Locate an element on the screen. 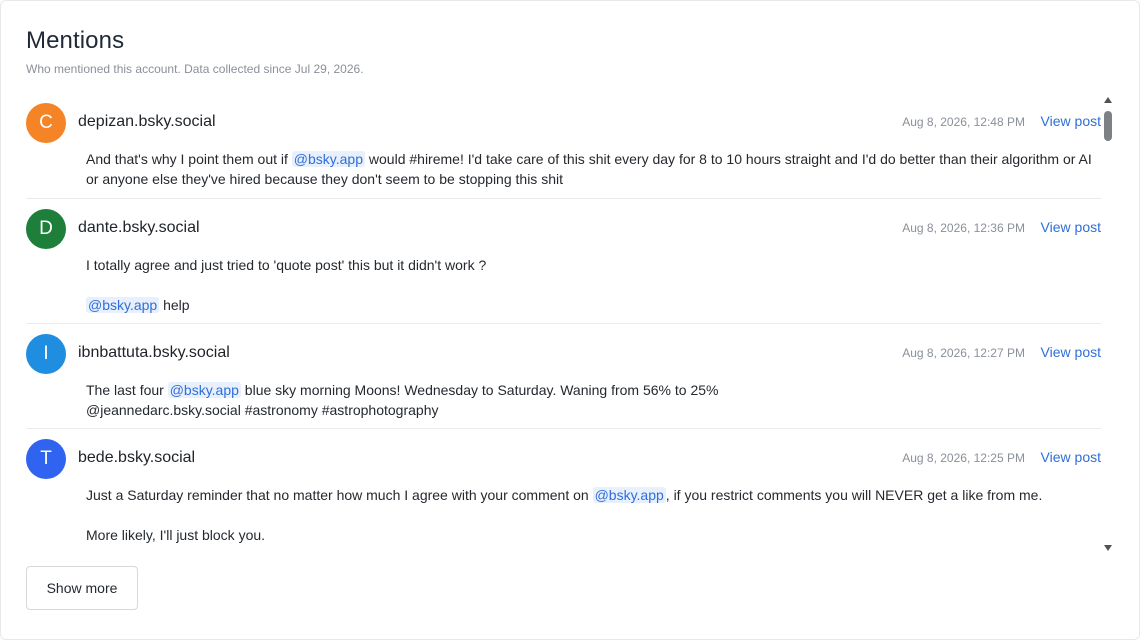  avatar: T is located at coordinates (46, 459).